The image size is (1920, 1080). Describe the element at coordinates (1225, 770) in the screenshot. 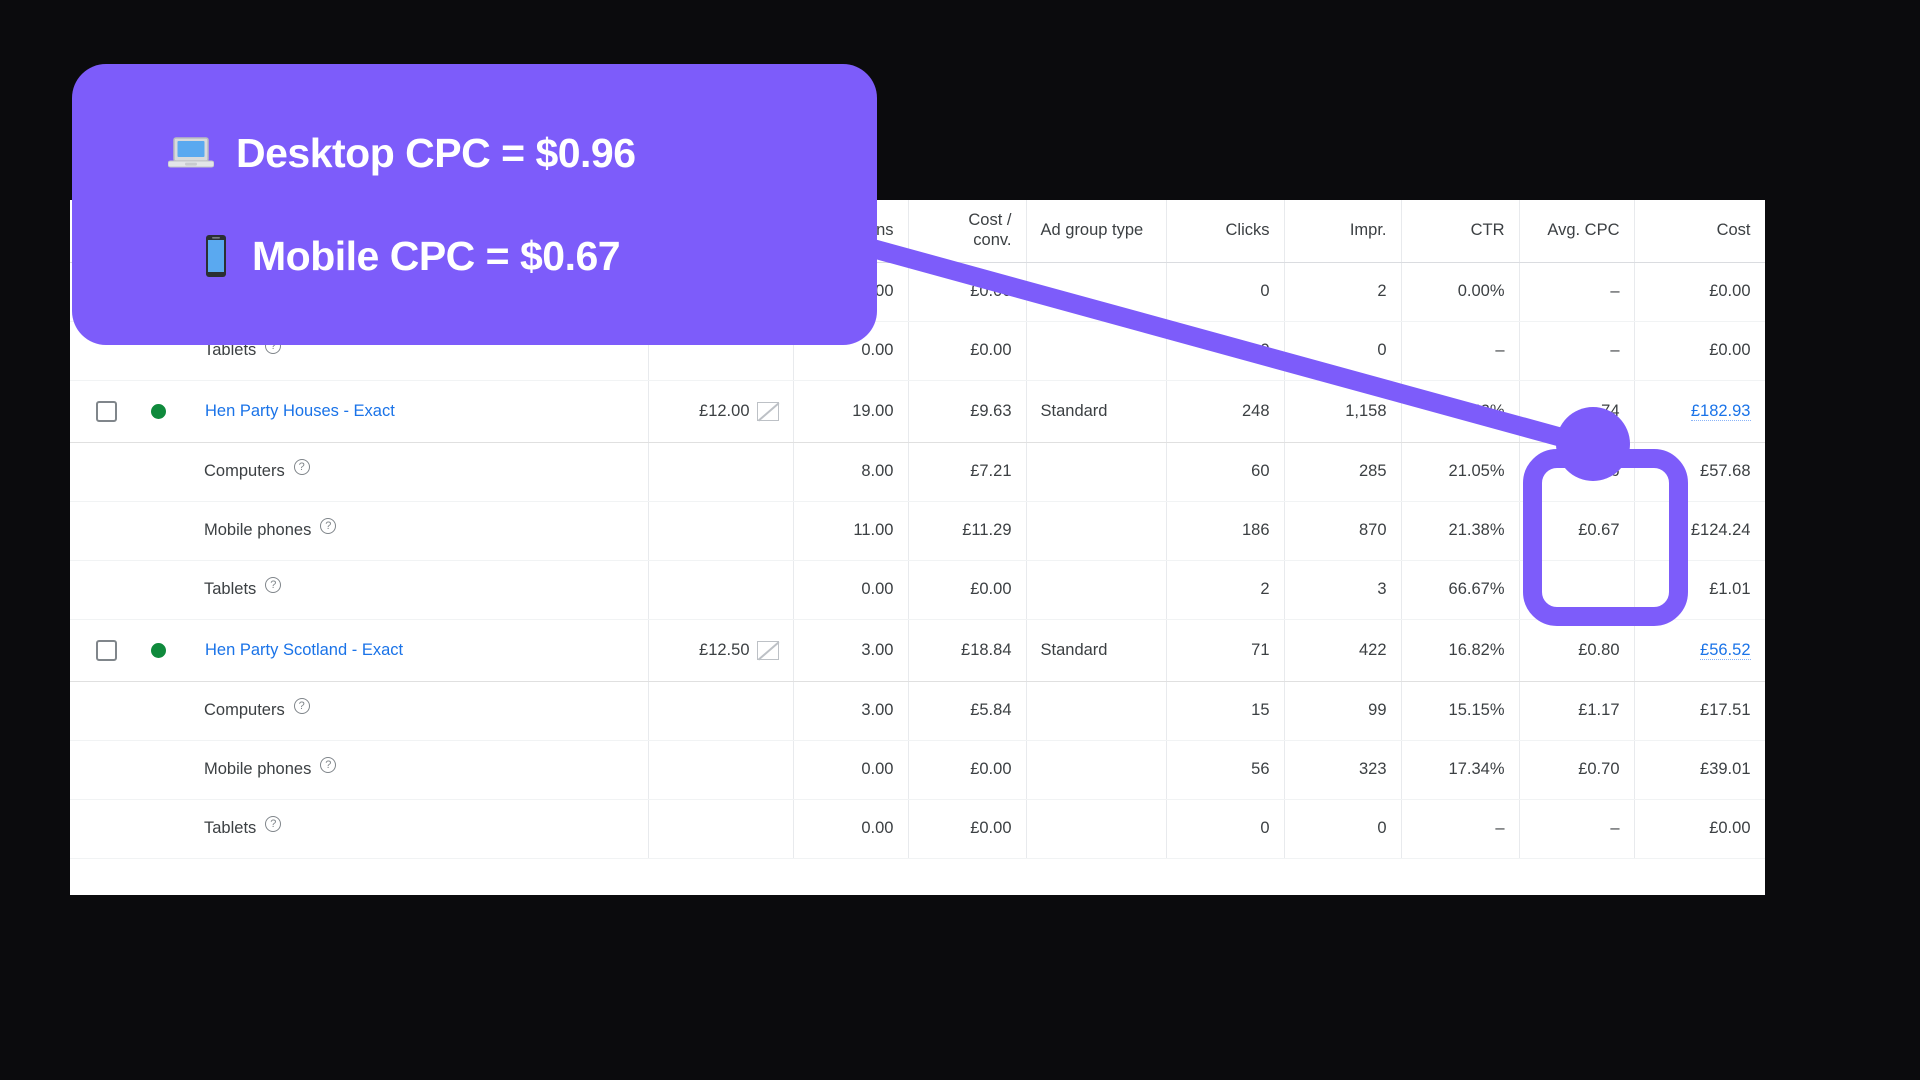

I see `clicks-cell: 56` at that location.